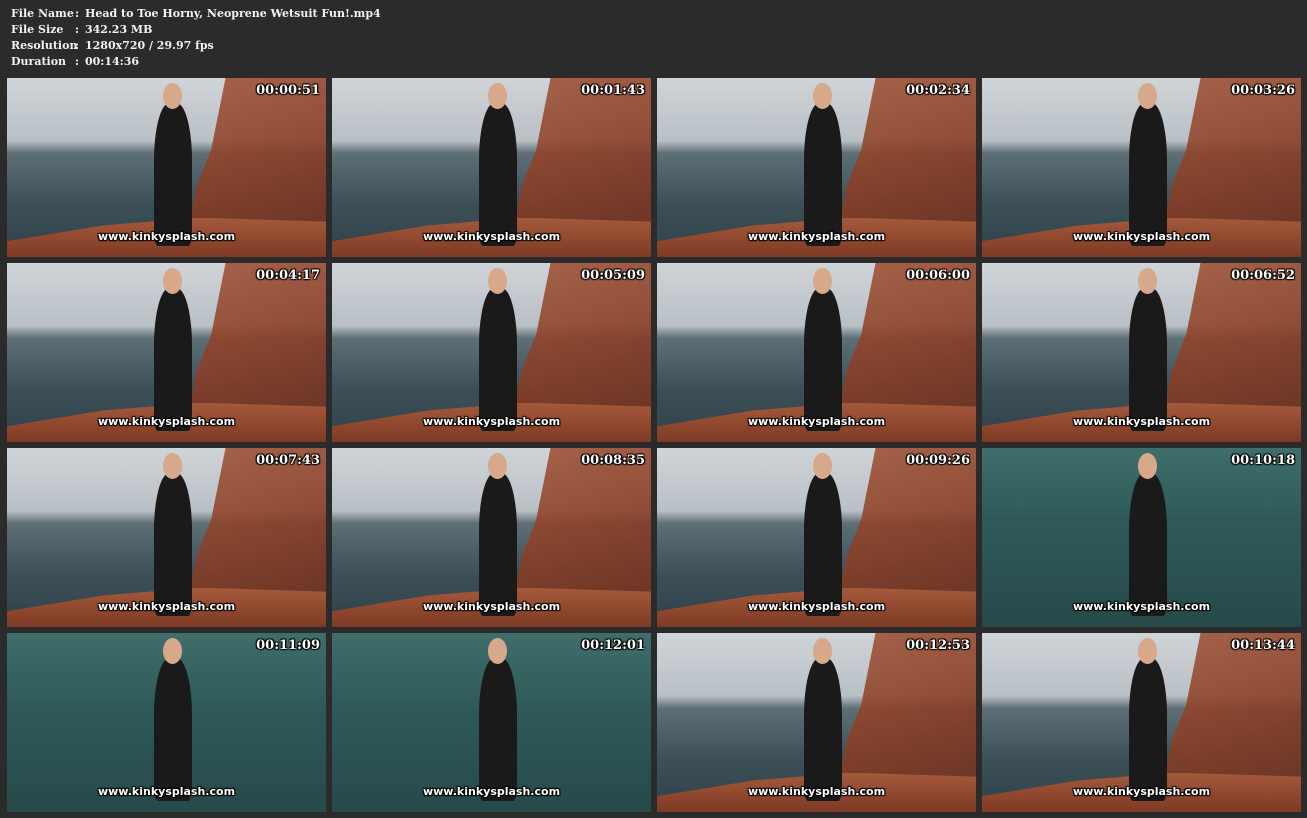 The width and height of the screenshot is (1307, 818). What do you see at coordinates (119, 29) in the screenshot?
I see `file-size-value: 342.23 MB` at bounding box center [119, 29].